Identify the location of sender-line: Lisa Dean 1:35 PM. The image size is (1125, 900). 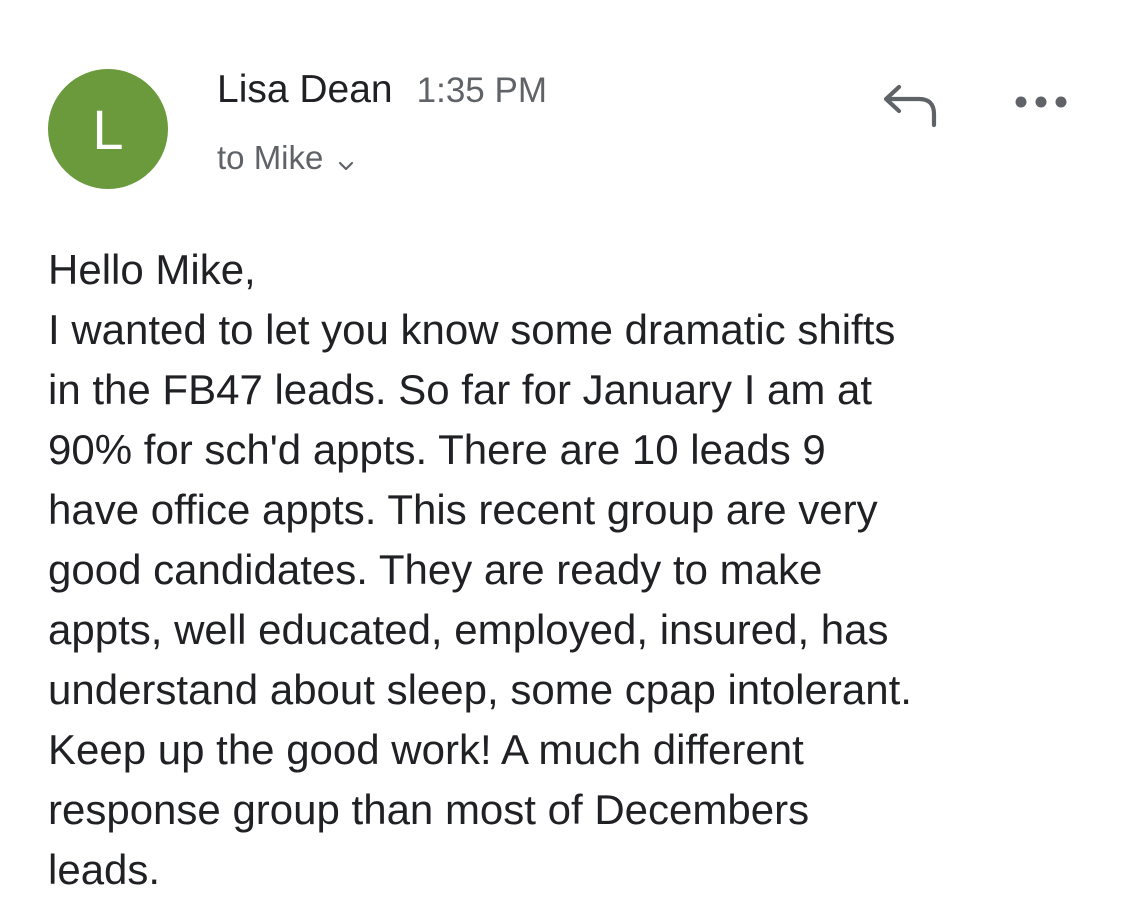
(382, 90).